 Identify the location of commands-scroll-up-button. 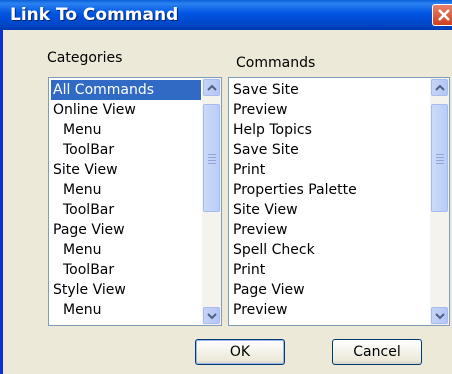
(439, 87).